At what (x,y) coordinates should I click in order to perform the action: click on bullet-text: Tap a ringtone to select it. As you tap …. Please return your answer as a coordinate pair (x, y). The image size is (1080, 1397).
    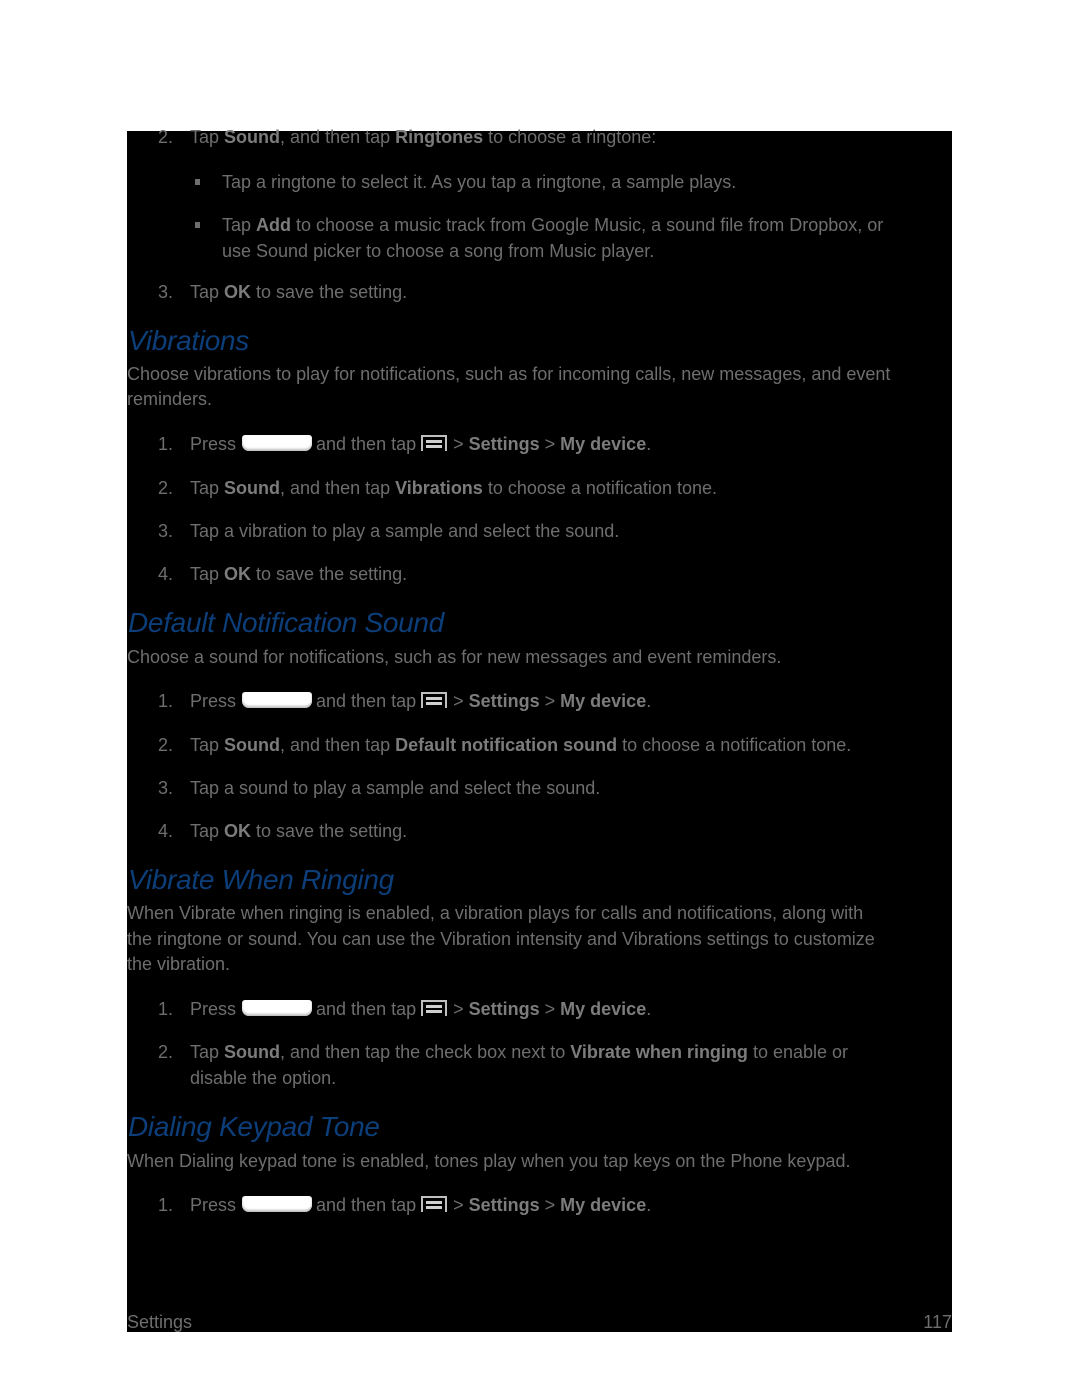
    Looking at the image, I should click on (479, 182).